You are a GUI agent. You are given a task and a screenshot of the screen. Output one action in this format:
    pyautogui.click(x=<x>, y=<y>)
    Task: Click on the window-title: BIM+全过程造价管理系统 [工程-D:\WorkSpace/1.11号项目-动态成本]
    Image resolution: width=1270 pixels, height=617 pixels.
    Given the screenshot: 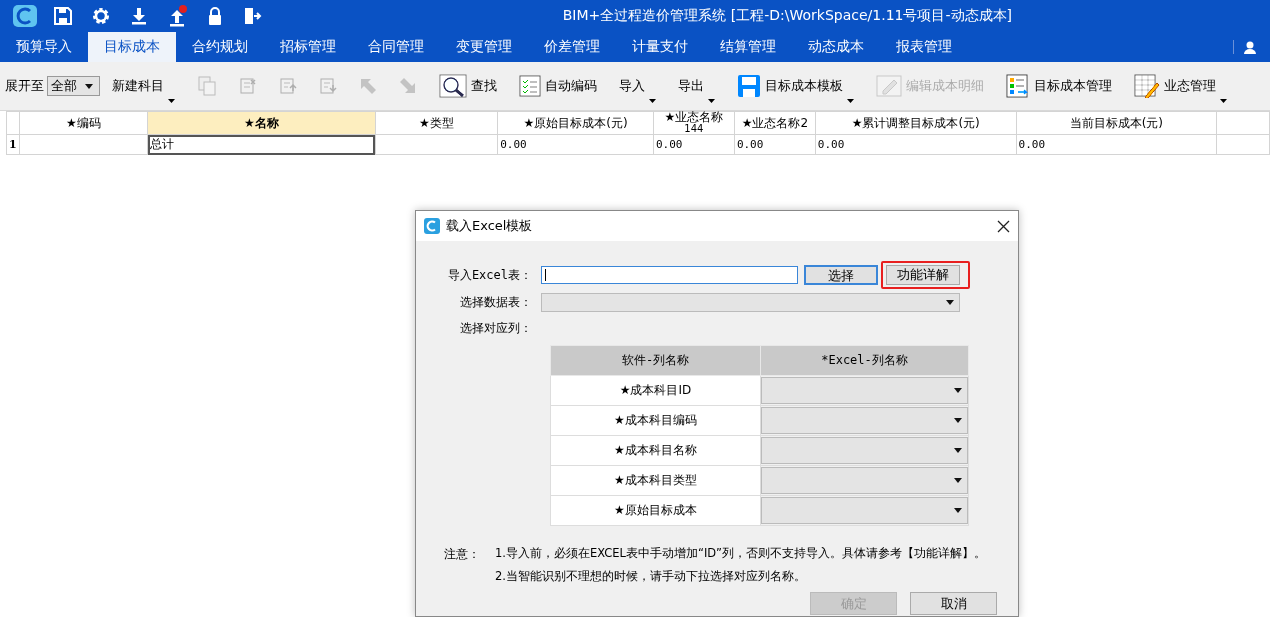 What is the action you would take?
    pyautogui.click(x=787, y=16)
    